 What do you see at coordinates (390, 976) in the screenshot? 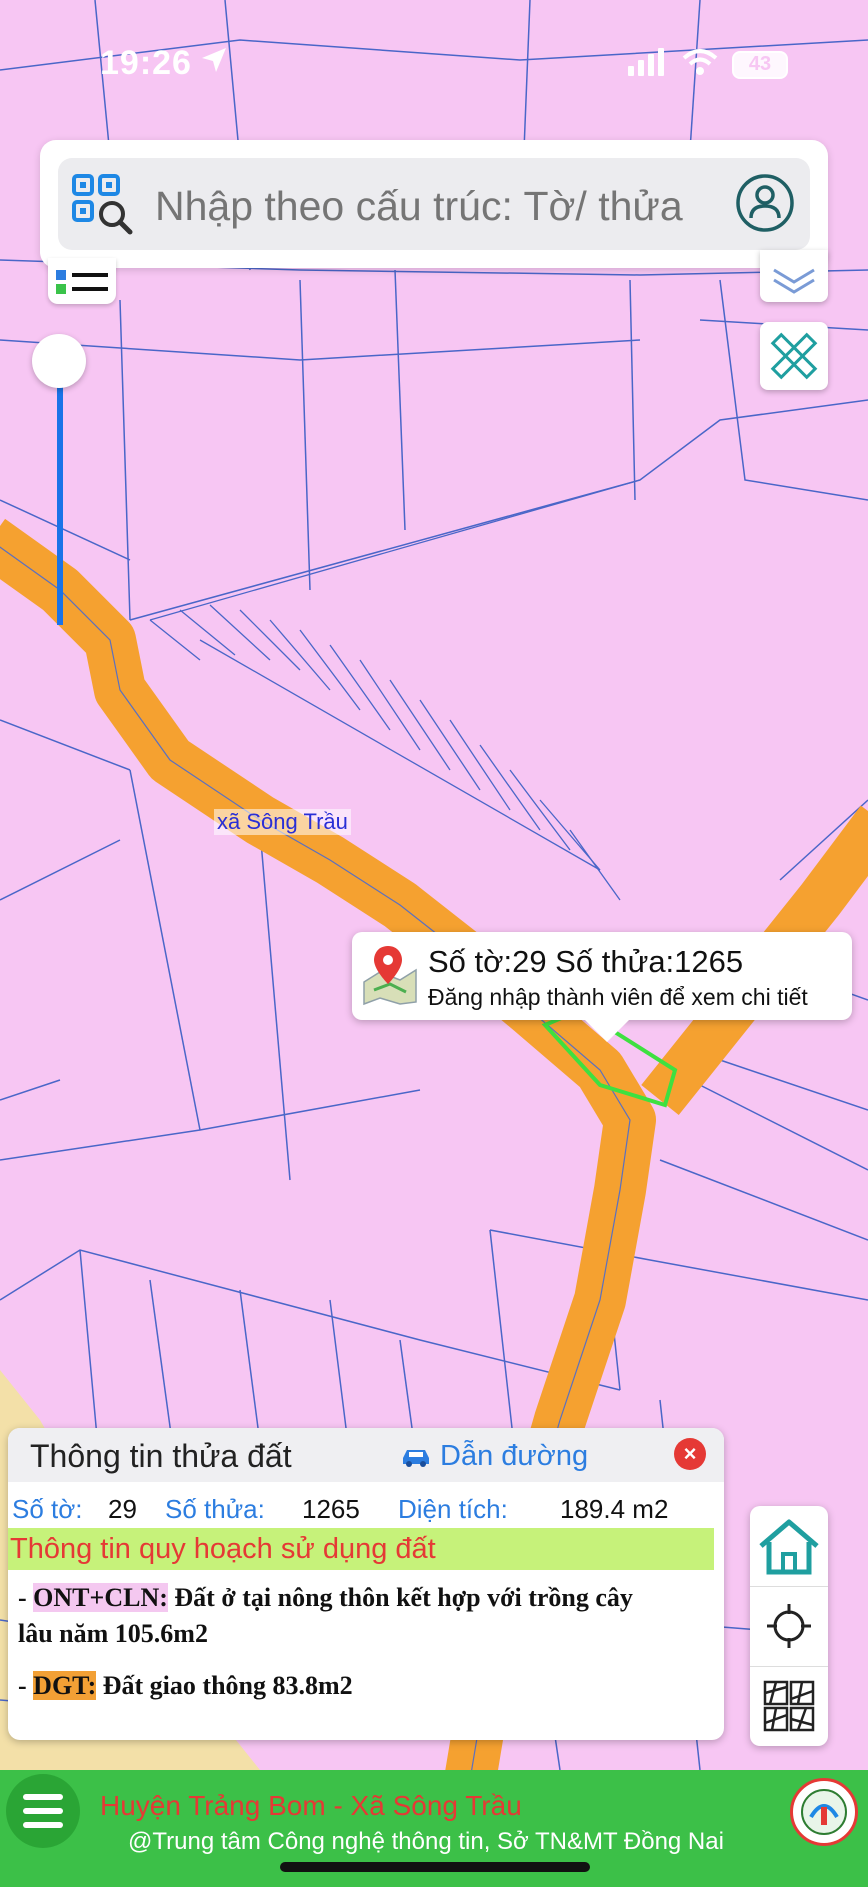
I see `map-pin-icon` at bounding box center [390, 976].